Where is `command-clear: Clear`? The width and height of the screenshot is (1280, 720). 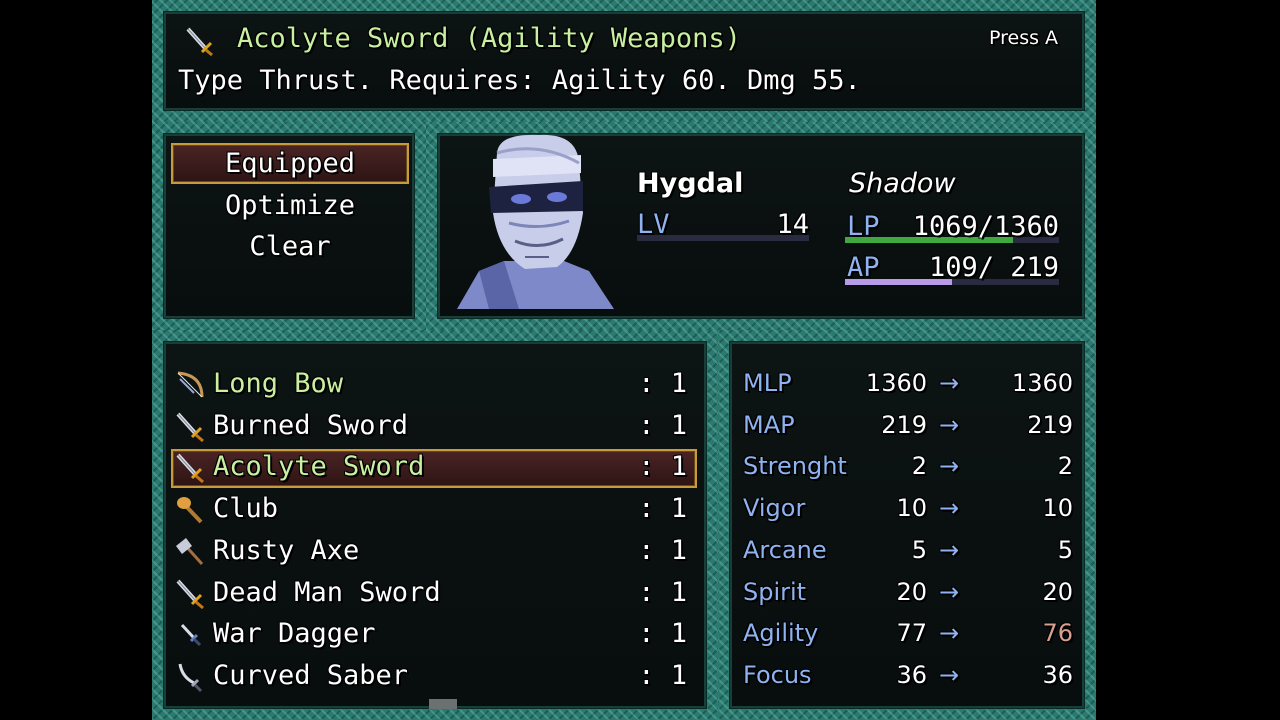 command-clear: Clear is located at coordinates (290, 247).